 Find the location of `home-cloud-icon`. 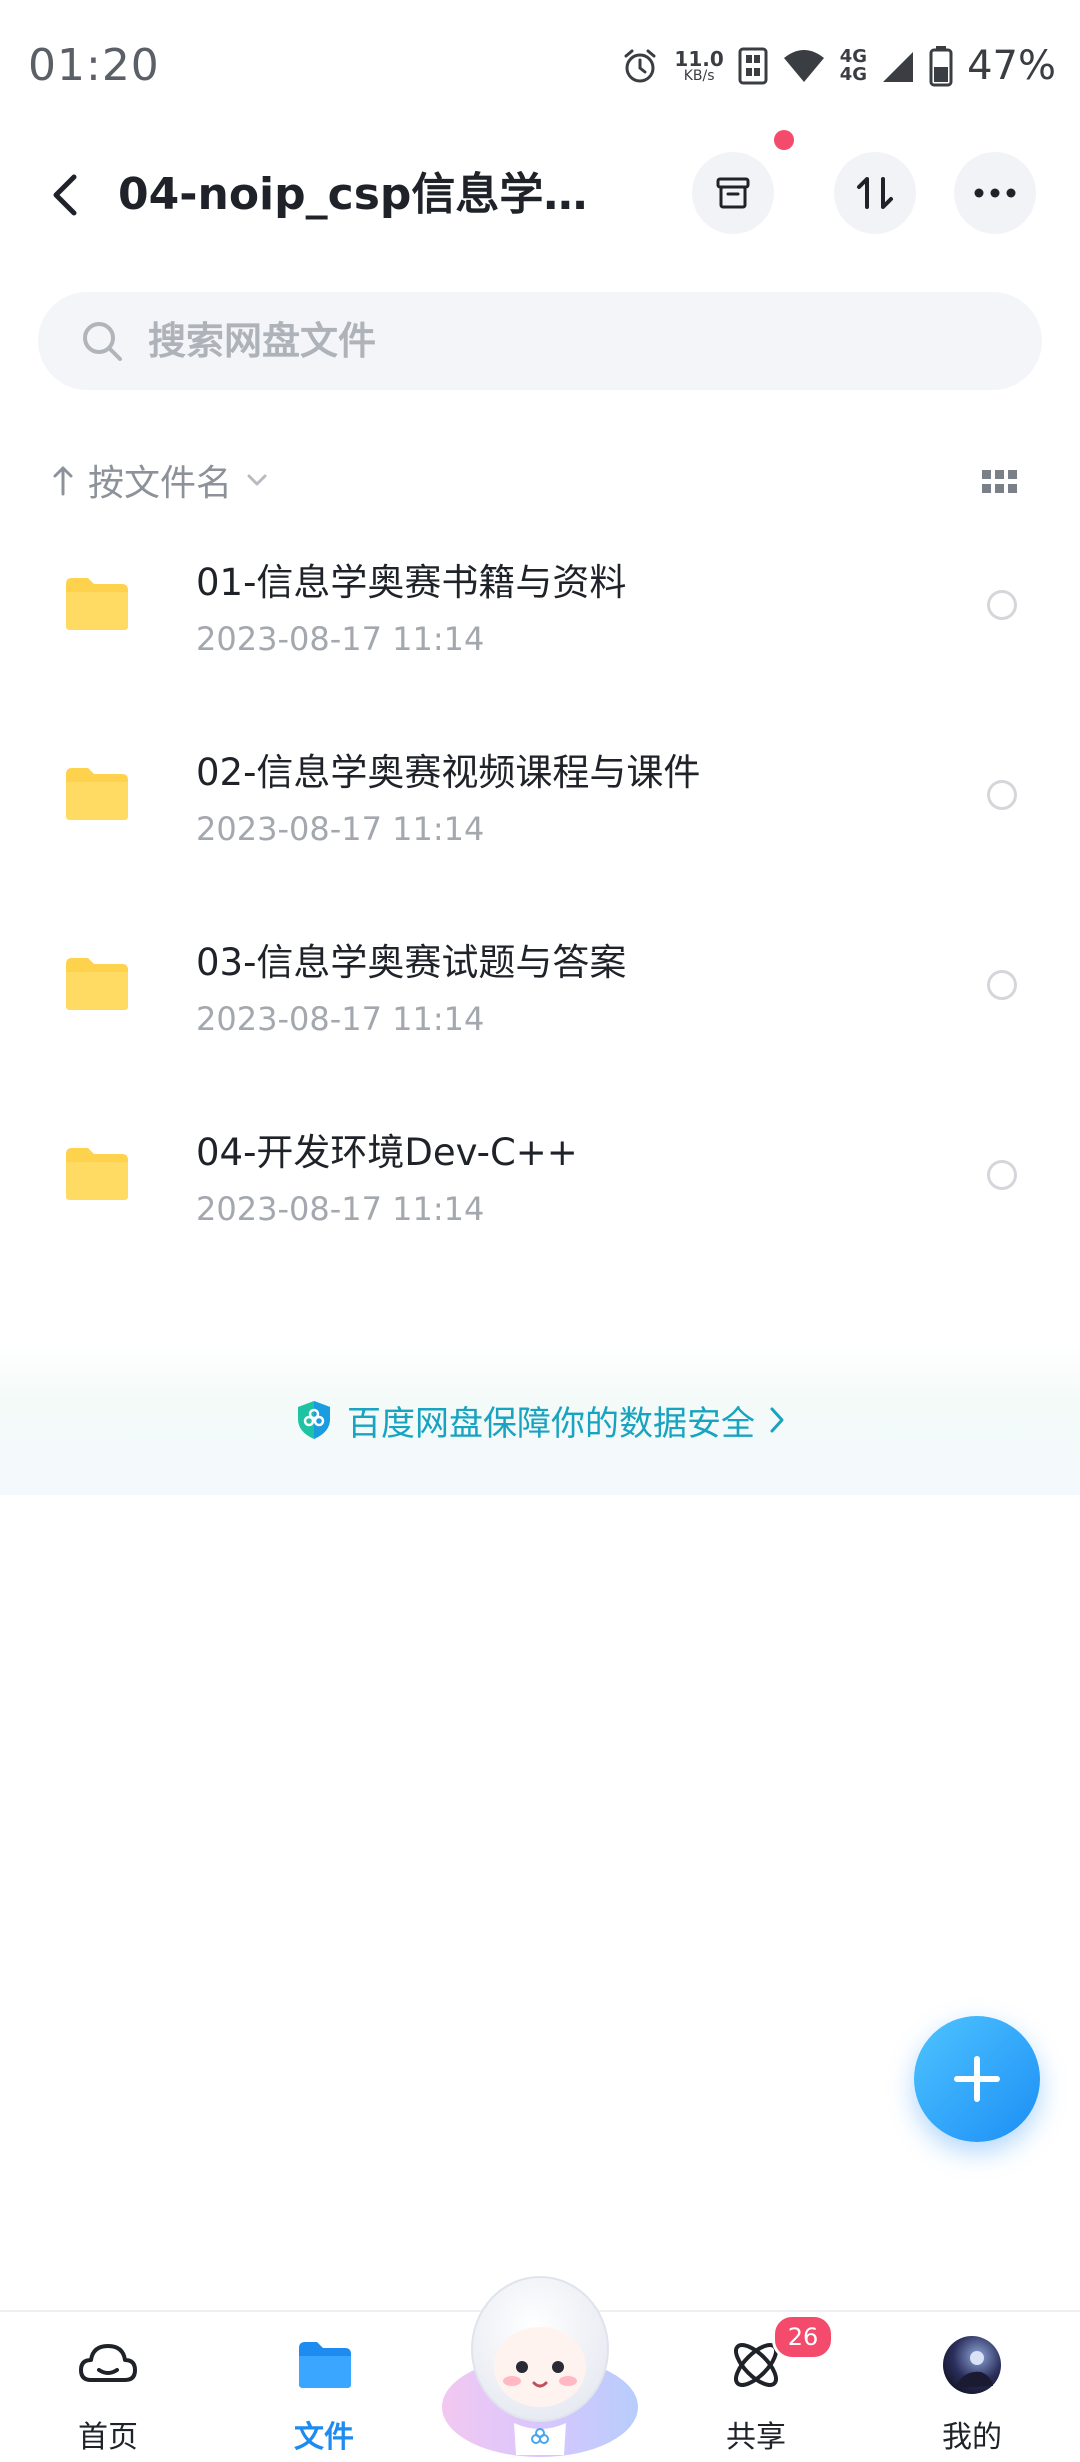

home-cloud-icon is located at coordinates (108, 2363).